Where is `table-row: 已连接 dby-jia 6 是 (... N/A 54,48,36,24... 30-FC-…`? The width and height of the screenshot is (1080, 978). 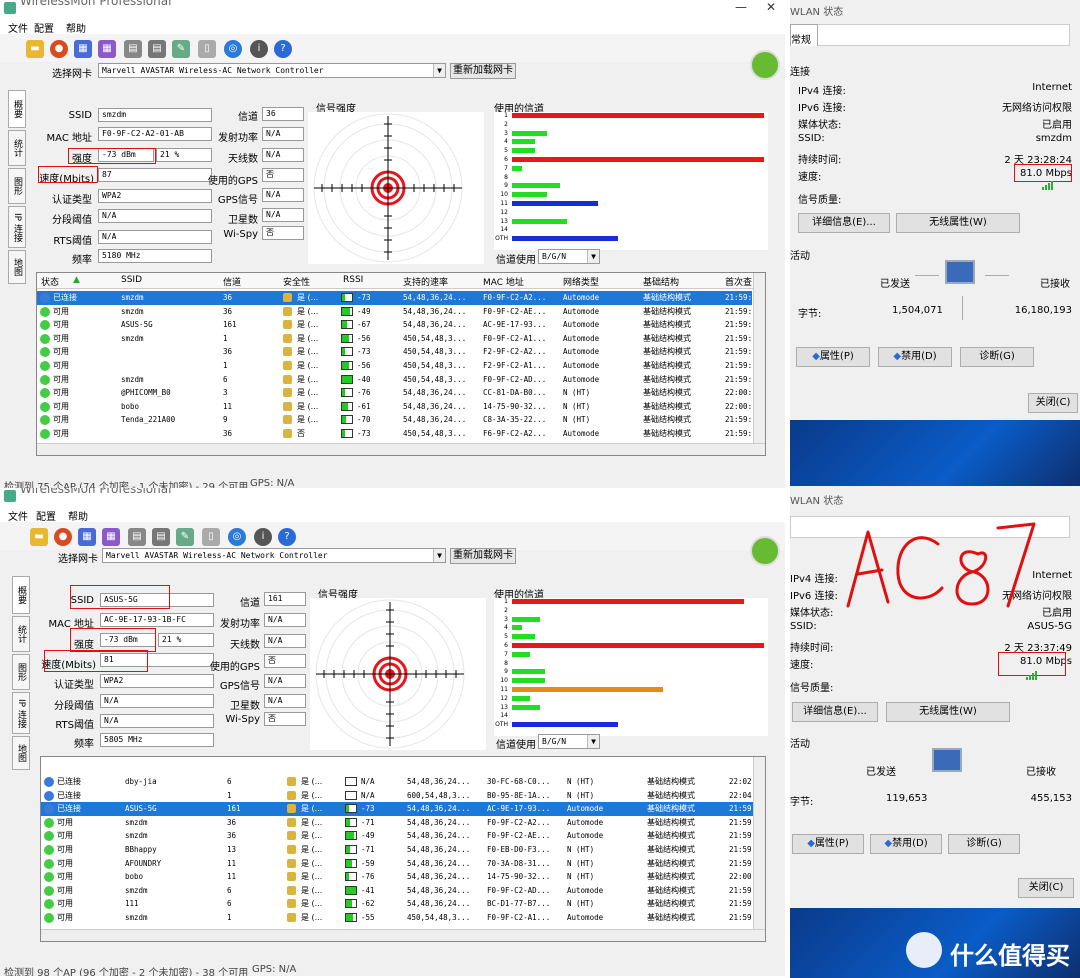 table-row: 已连接 dby-jia 6 是 (... N/A 54,48,36,24... 30-FC-… is located at coordinates (398, 782).